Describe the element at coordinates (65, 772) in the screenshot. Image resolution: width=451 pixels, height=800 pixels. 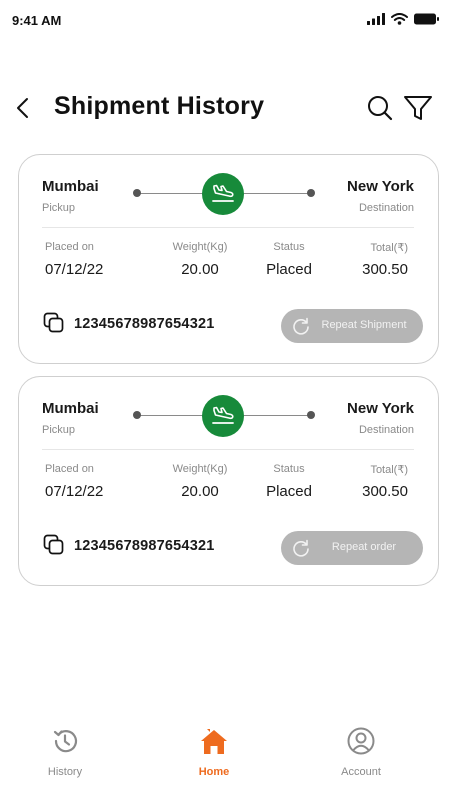
I see `nav-label-history: History` at that location.